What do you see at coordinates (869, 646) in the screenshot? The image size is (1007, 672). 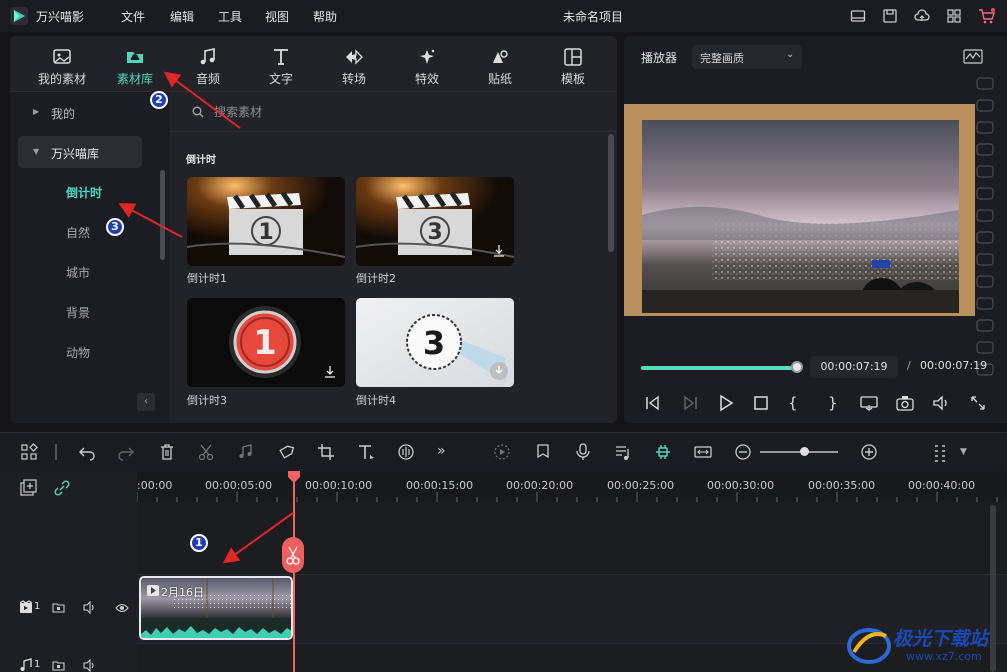 I see `watermark-logo-icon` at bounding box center [869, 646].